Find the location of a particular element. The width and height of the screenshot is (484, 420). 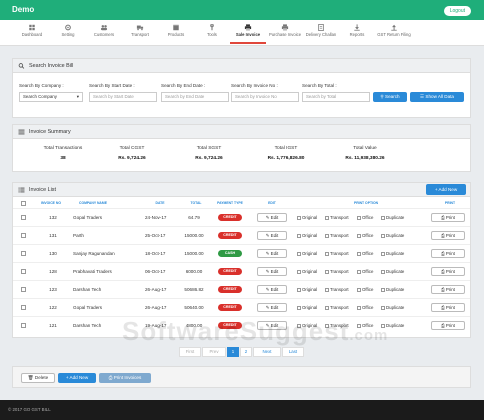

nav-item-1: Setting is located at coordinates (68, 33).